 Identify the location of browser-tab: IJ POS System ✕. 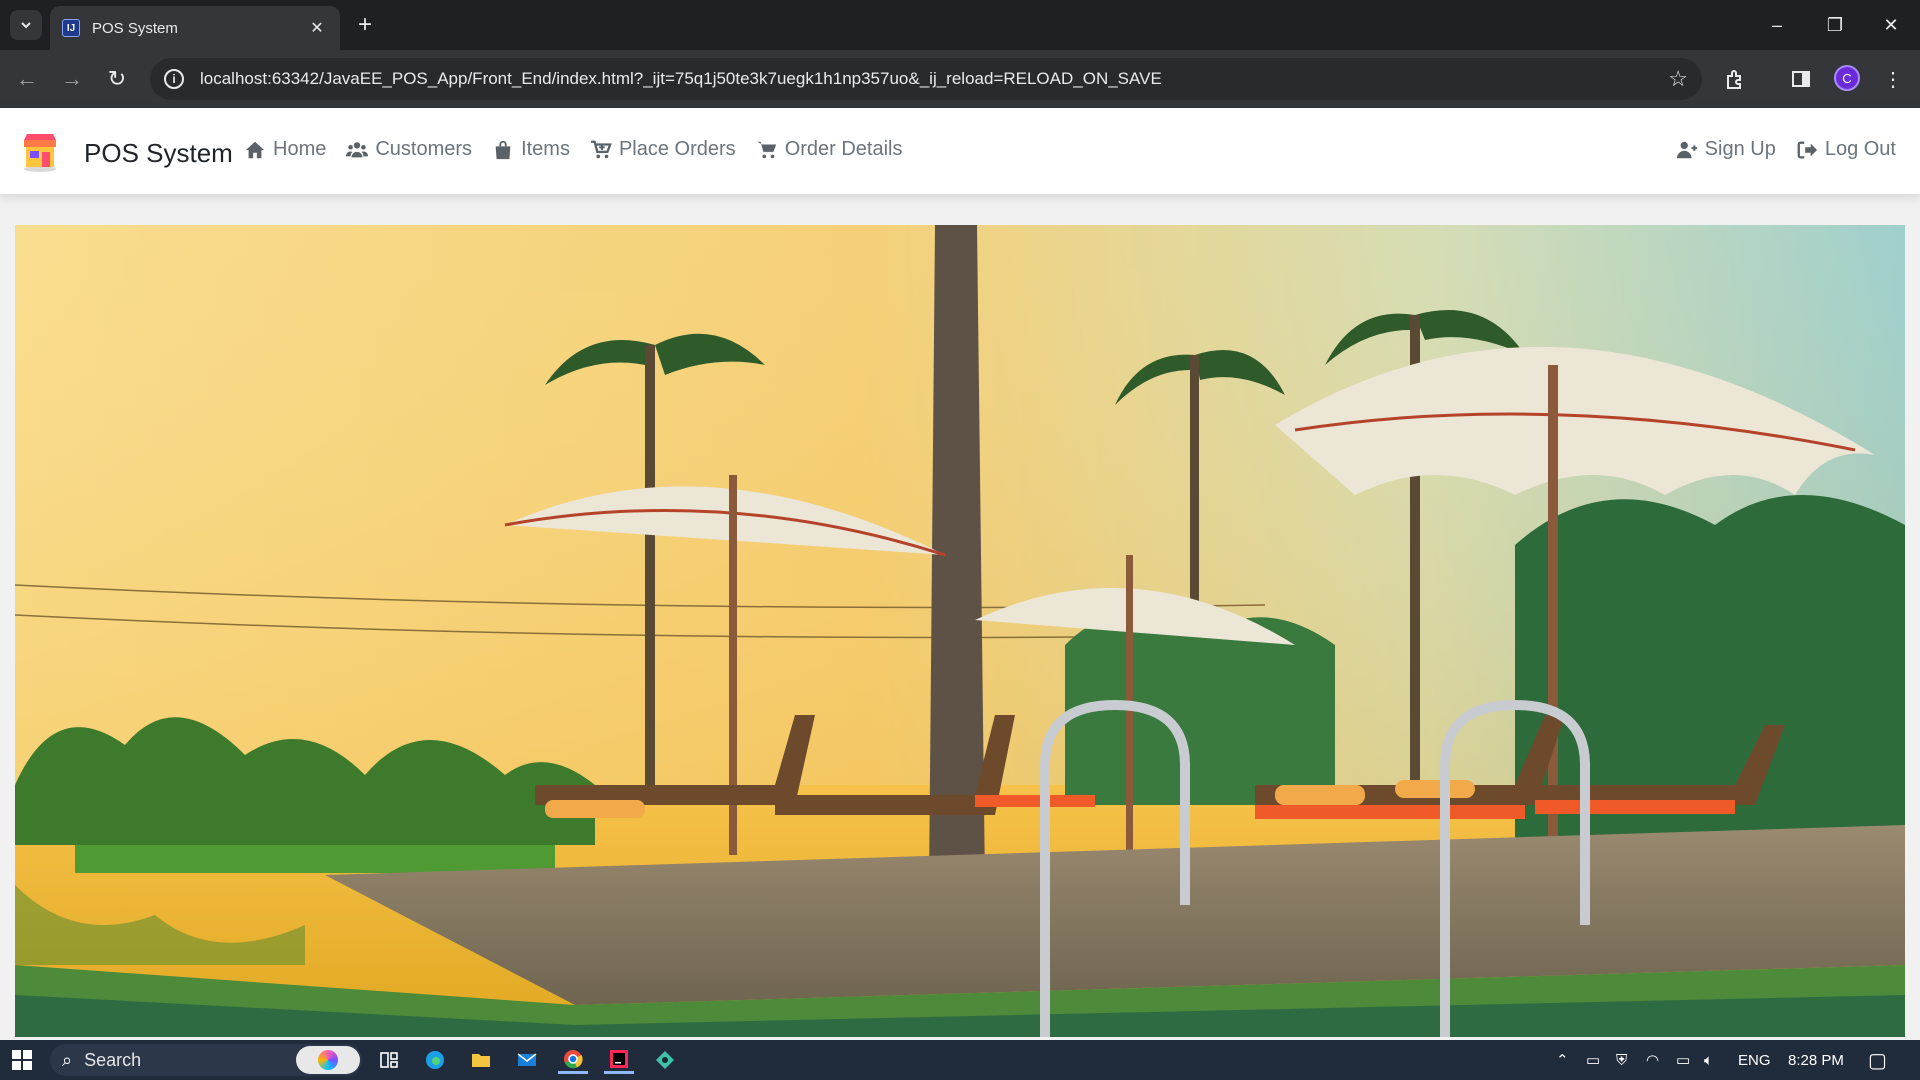
(195, 28).